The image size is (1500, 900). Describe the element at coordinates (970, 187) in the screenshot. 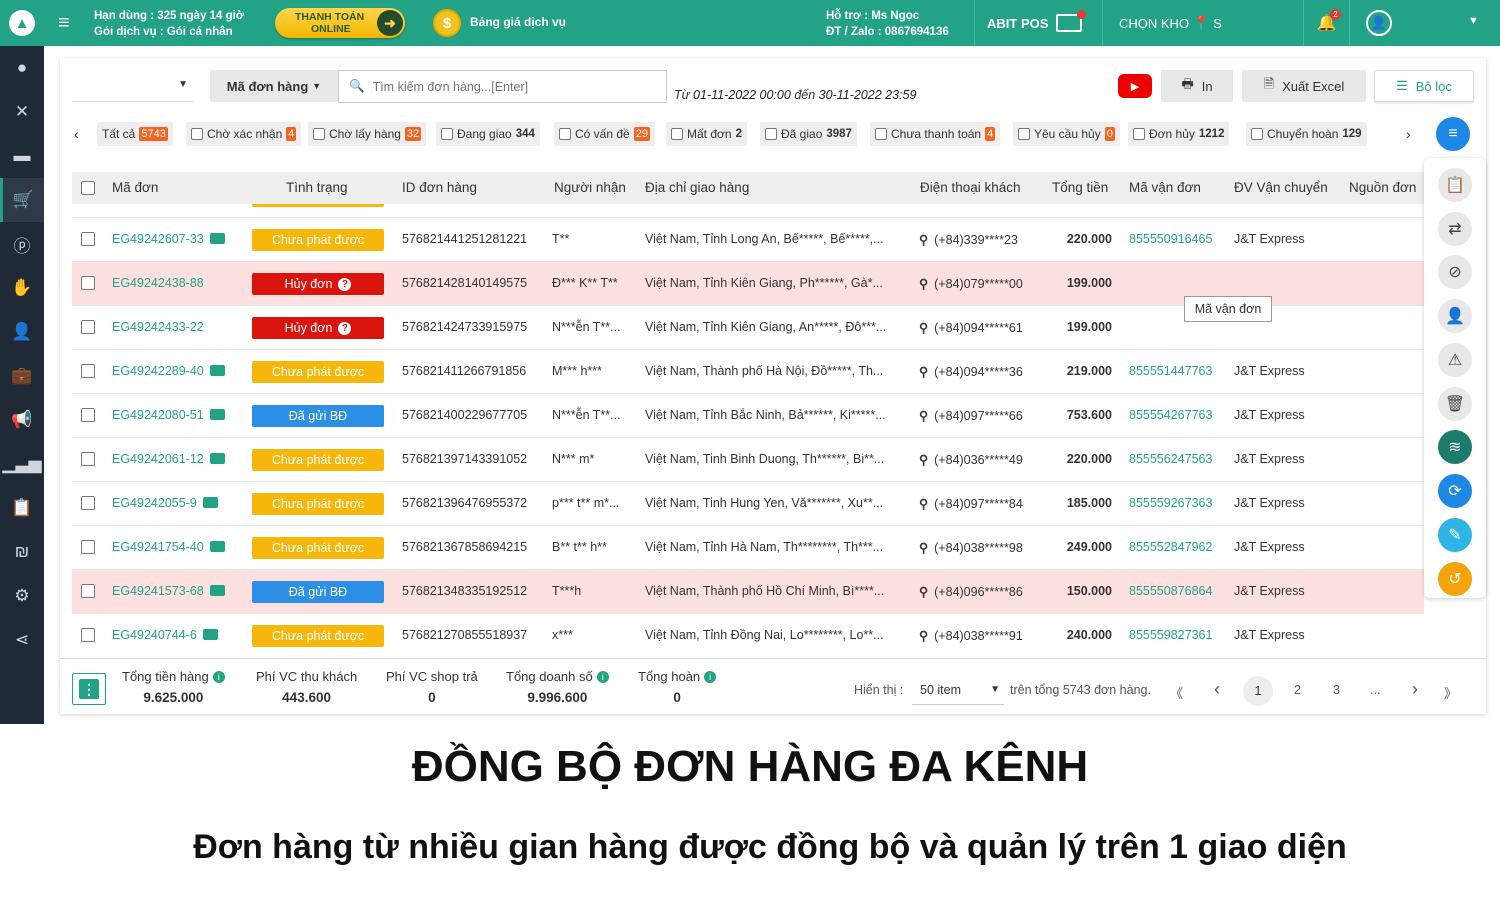

I see `col-phone: Điện thoại khách` at that location.